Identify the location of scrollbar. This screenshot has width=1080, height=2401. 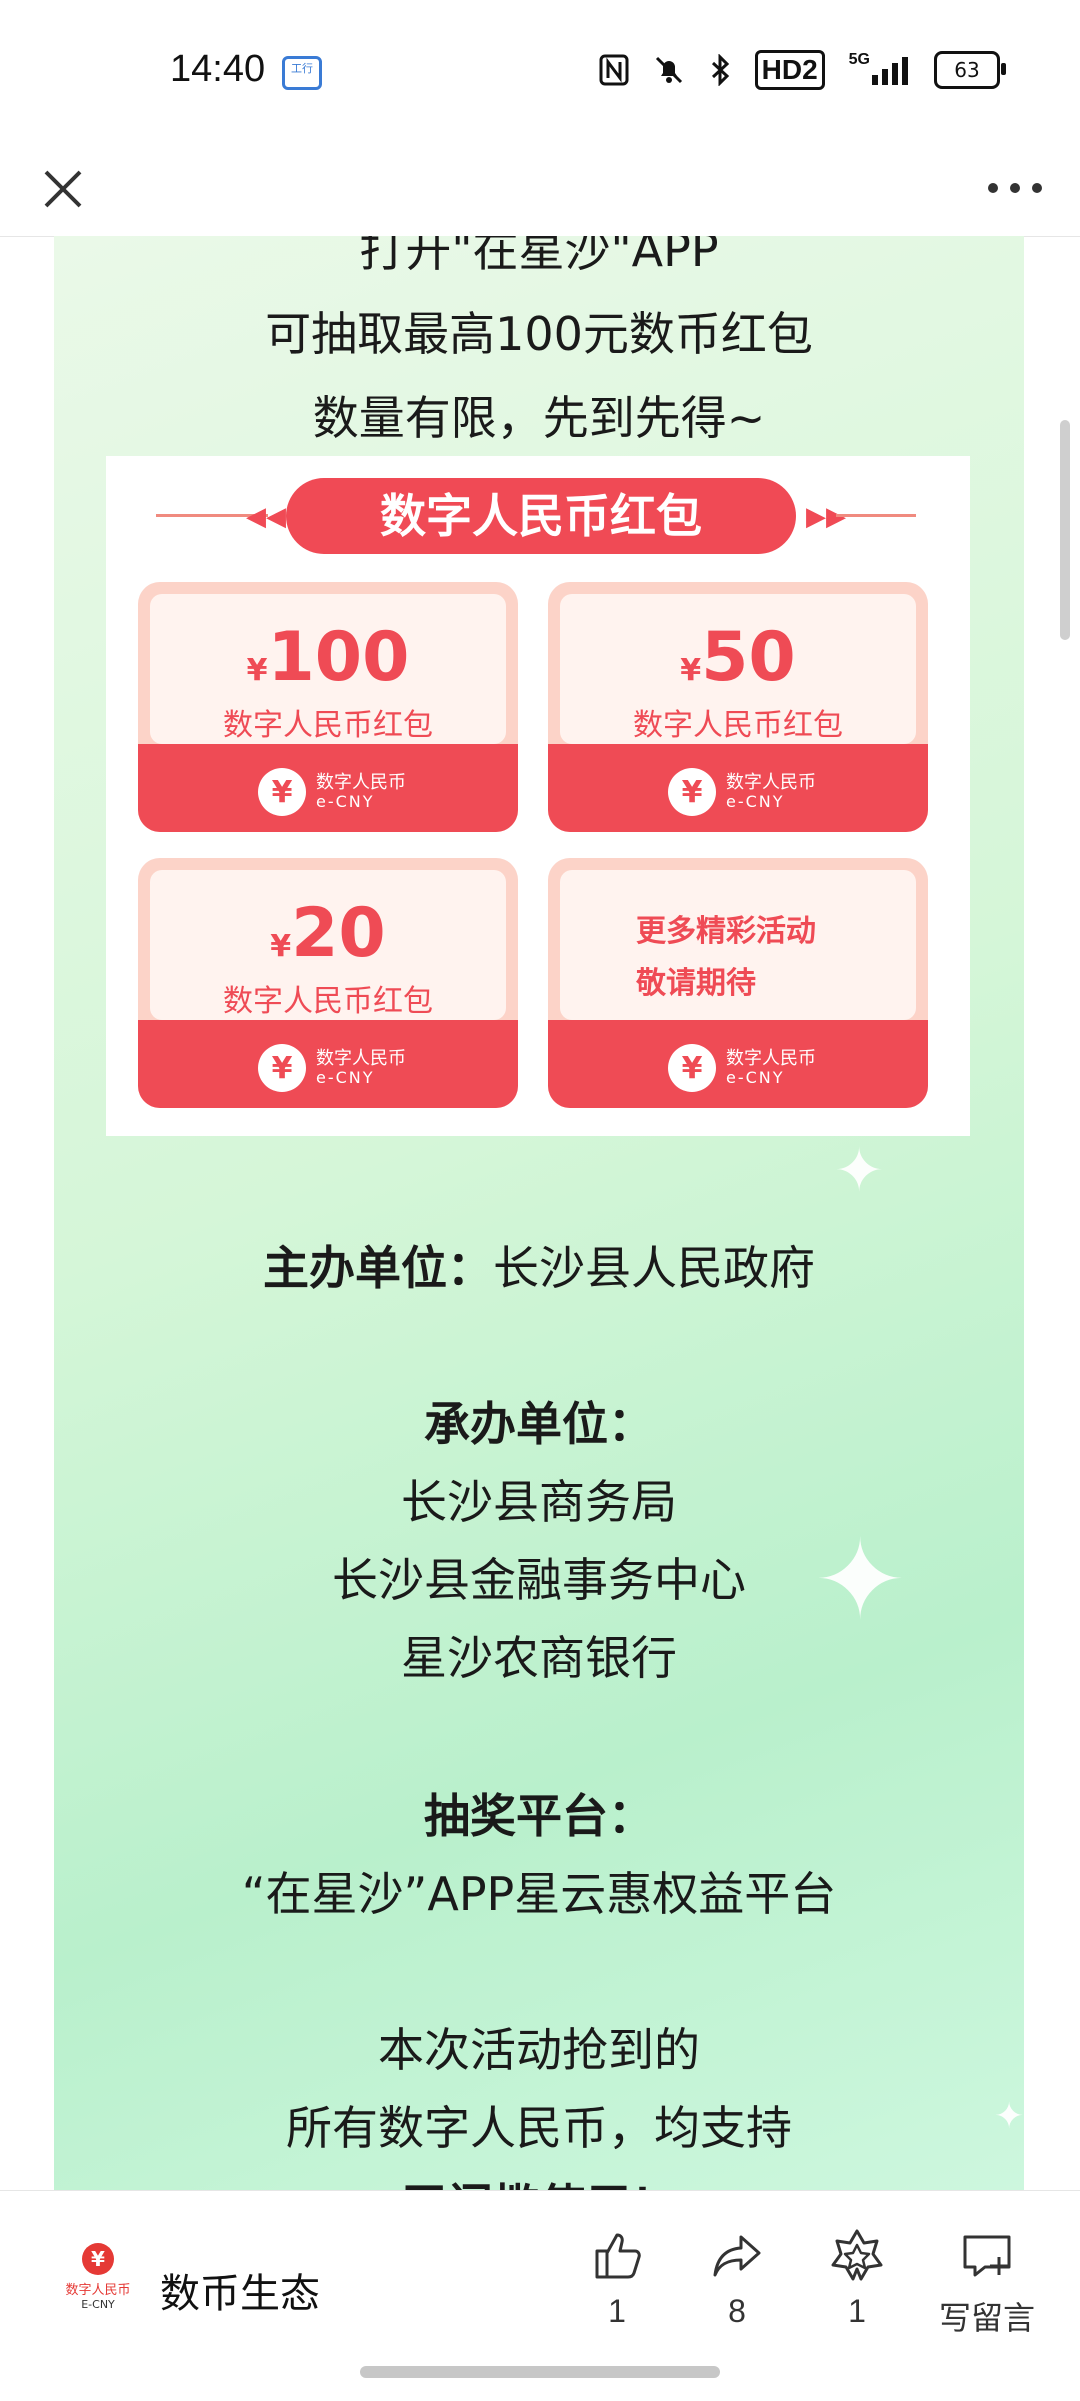
(1065, 530).